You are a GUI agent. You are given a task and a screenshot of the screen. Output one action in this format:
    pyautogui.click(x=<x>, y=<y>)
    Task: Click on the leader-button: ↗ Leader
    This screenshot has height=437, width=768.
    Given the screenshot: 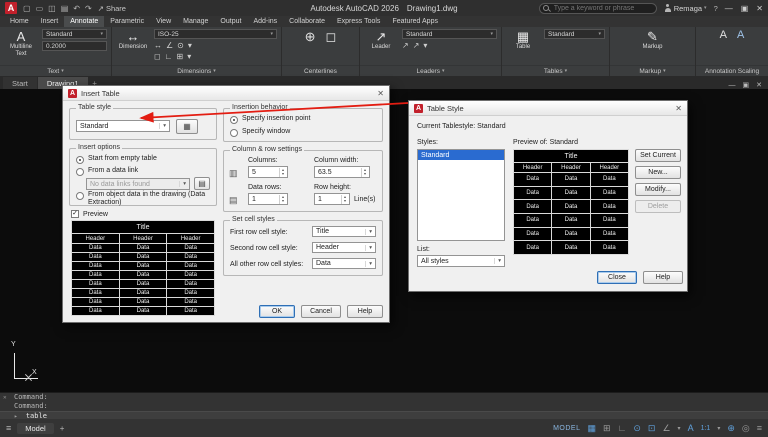 What is the action you would take?
    pyautogui.click(x=381, y=40)
    